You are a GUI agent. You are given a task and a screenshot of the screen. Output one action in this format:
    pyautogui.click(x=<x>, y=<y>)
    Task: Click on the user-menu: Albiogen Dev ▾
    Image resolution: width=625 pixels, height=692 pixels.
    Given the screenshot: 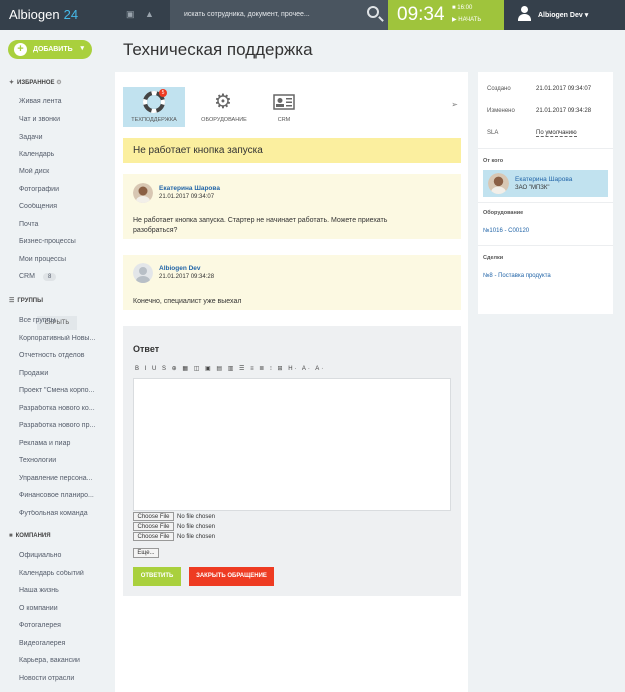 What is the action you would take?
    pyautogui.click(x=565, y=15)
    